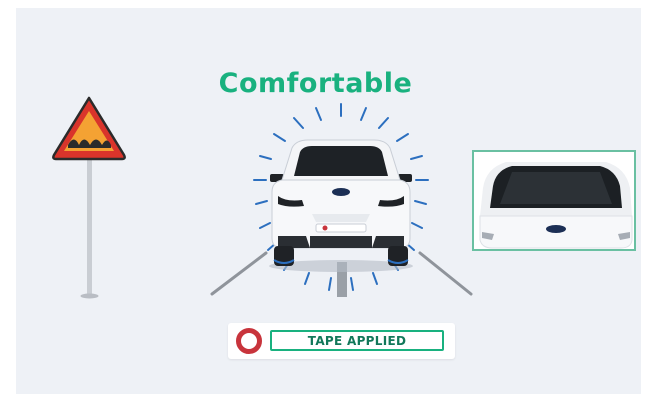 This screenshot has height=396, width=655. I want to click on comfort-level-title: Comfortable, so click(315, 83).